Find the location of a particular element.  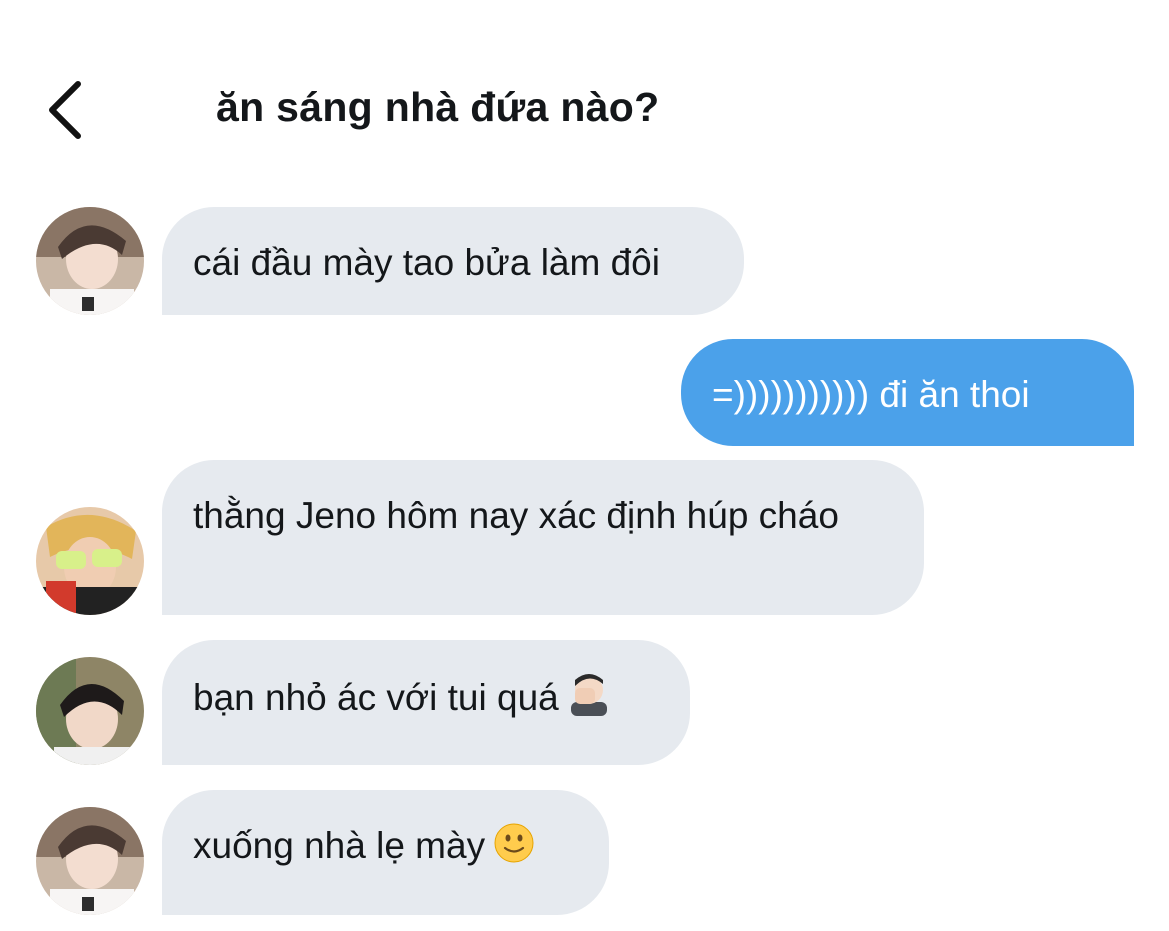

message-text: =))))))))))) đi ăn thoi is located at coordinates (871, 394).